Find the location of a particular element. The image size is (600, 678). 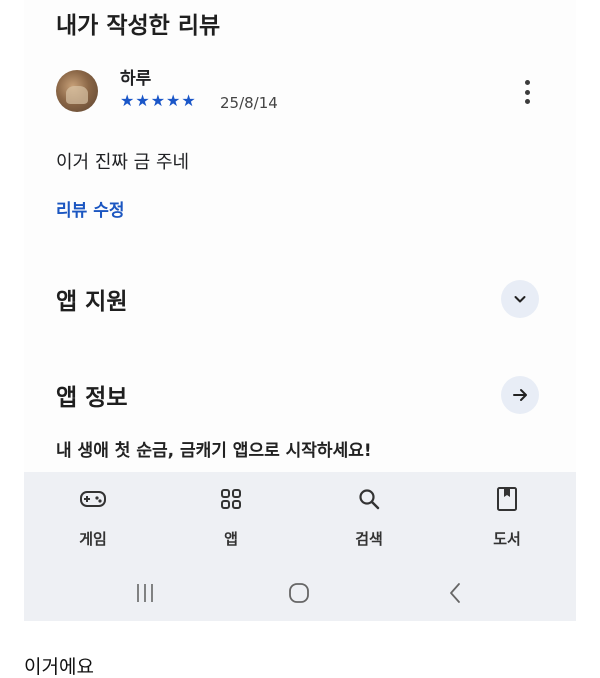

caption-text: 이거에요 is located at coordinates (59, 667).